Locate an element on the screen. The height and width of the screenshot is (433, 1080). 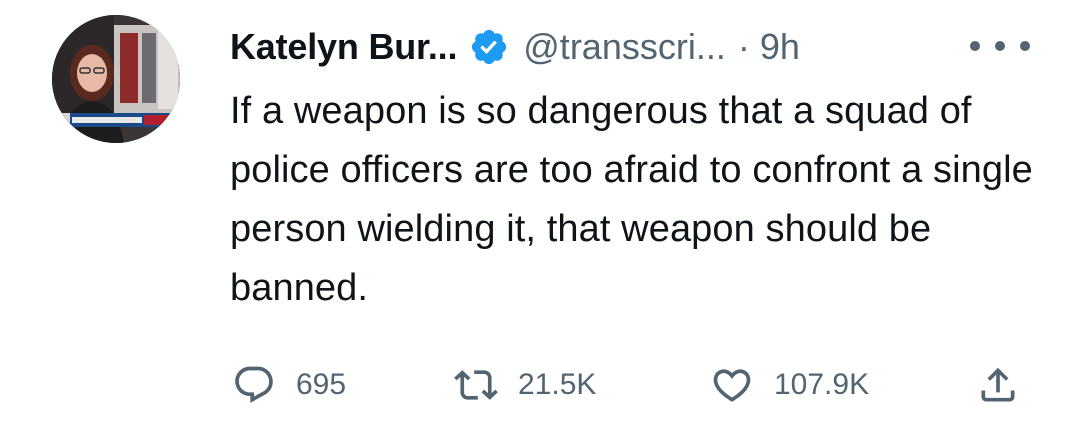
retweet-icon is located at coordinates (476, 385).